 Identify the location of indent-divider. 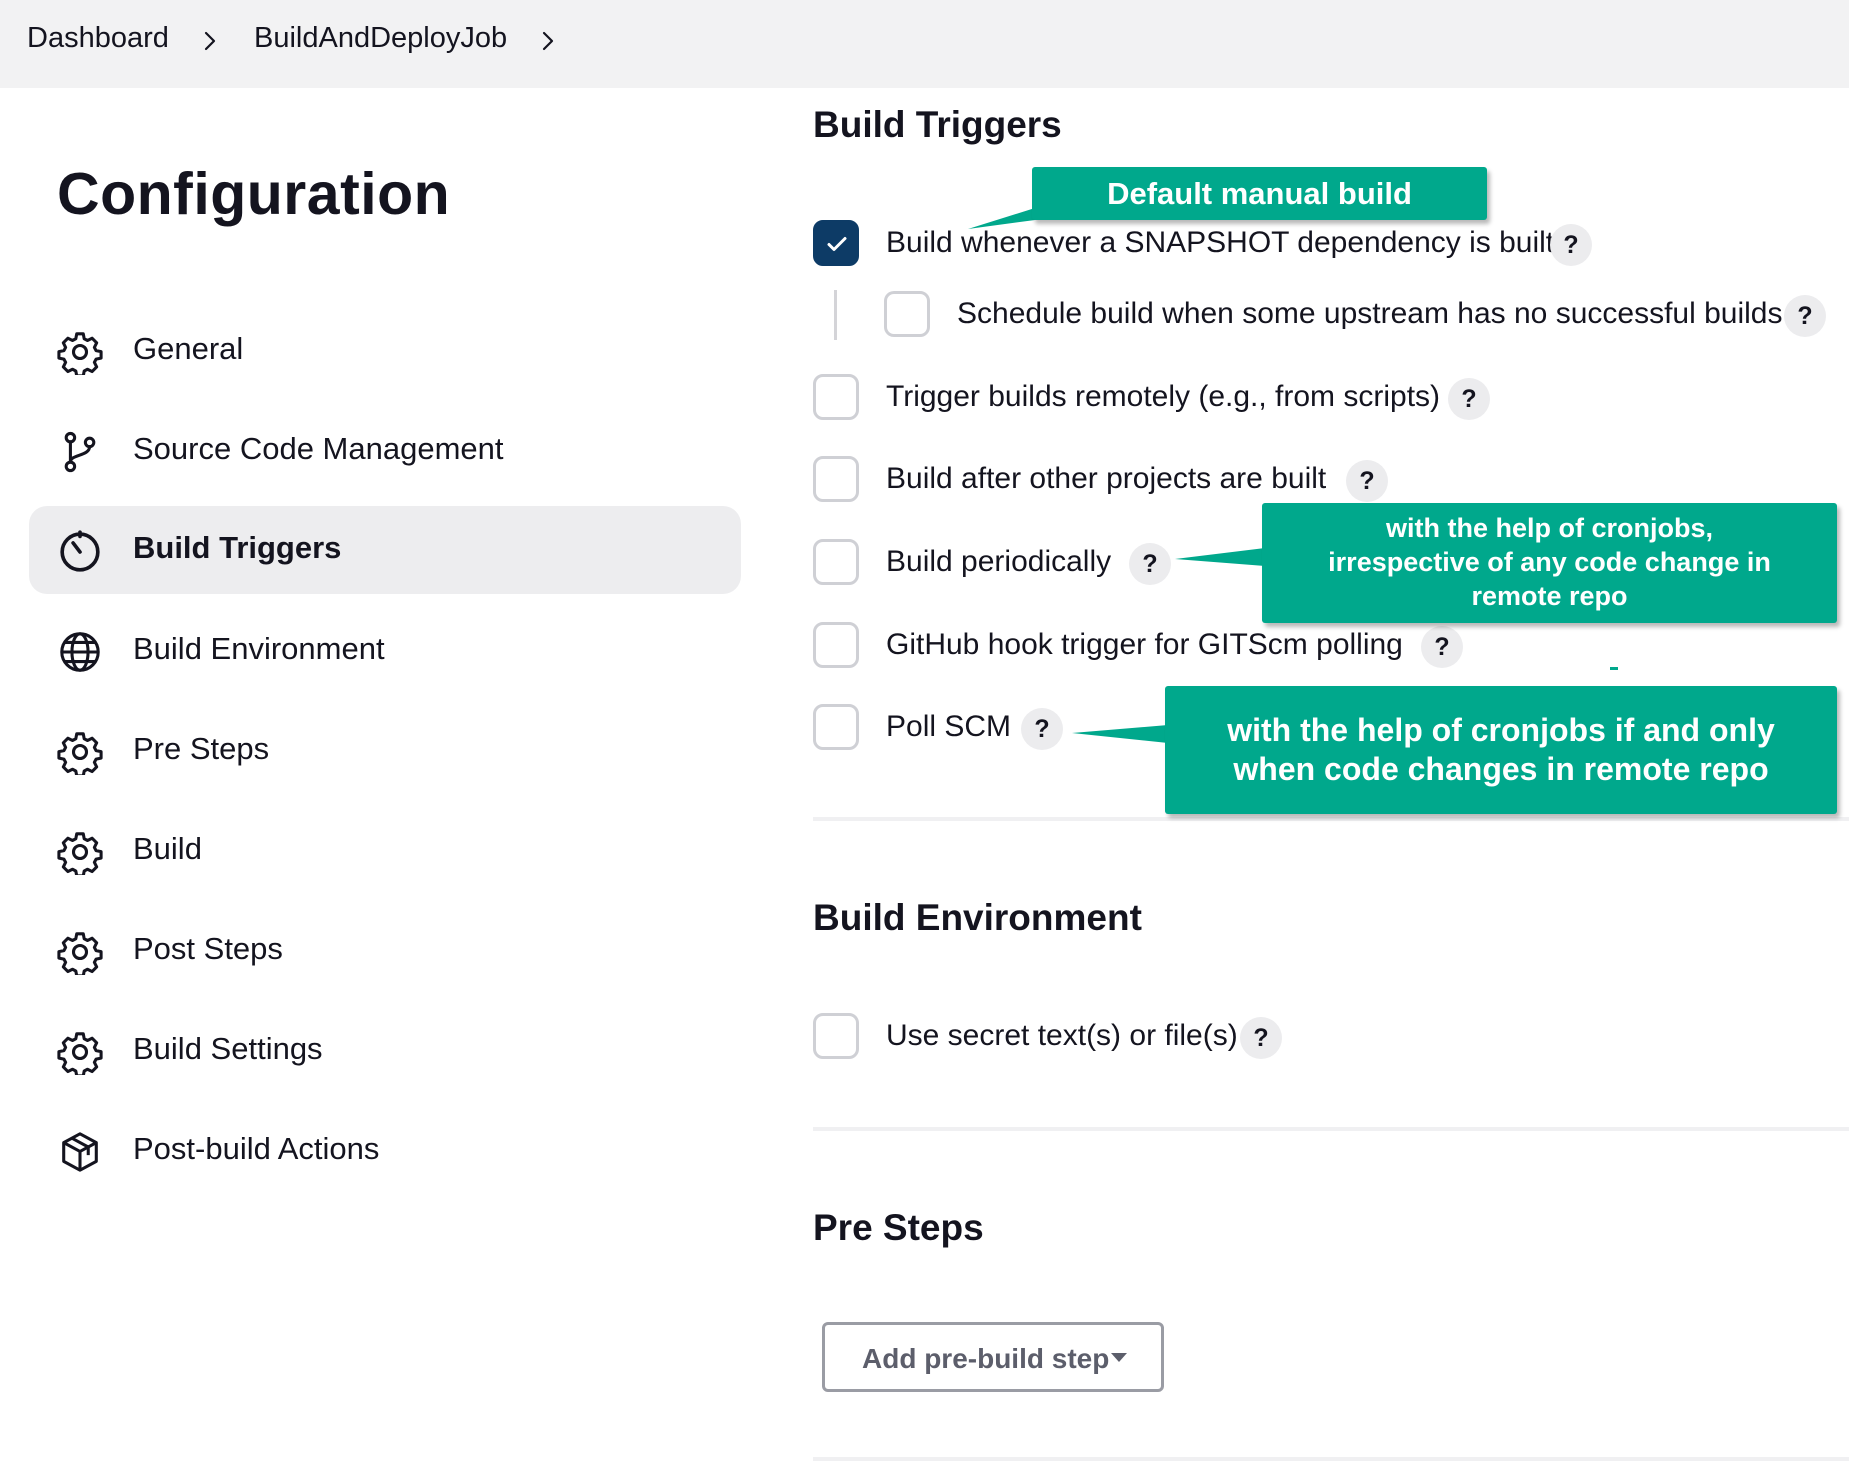
(835, 315).